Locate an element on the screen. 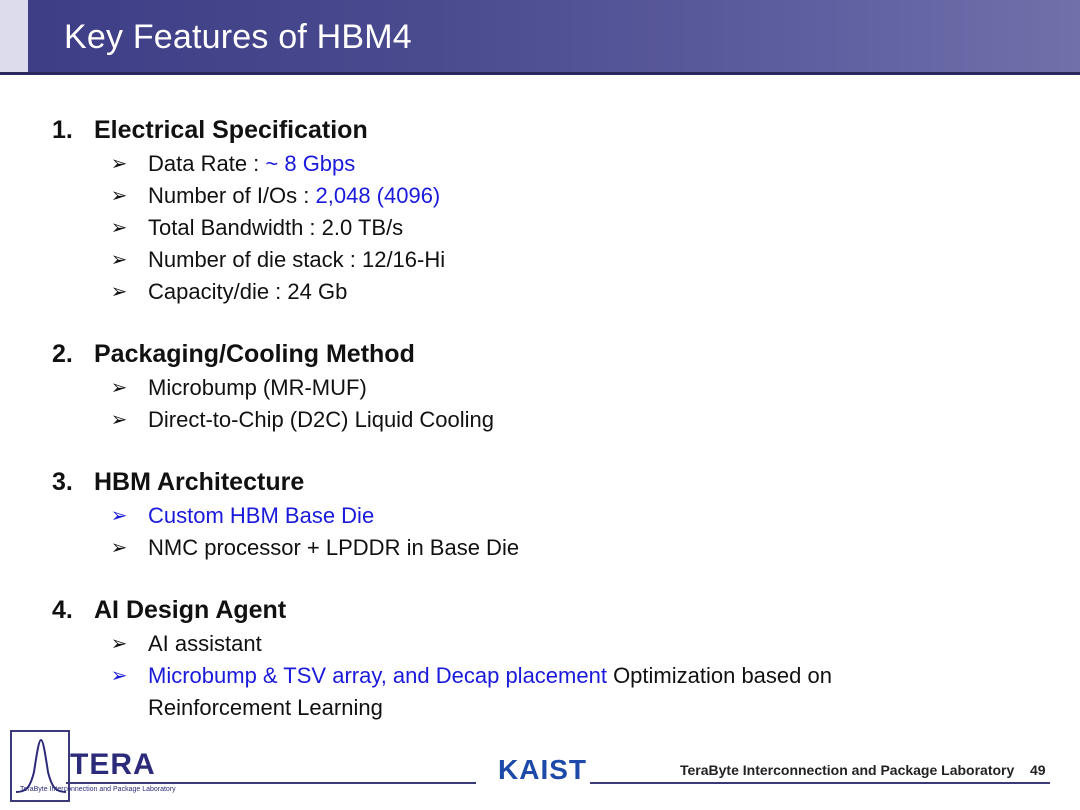 The width and height of the screenshot is (1080, 810). section-heading: 3. HBM Architecture is located at coordinates (542, 482).